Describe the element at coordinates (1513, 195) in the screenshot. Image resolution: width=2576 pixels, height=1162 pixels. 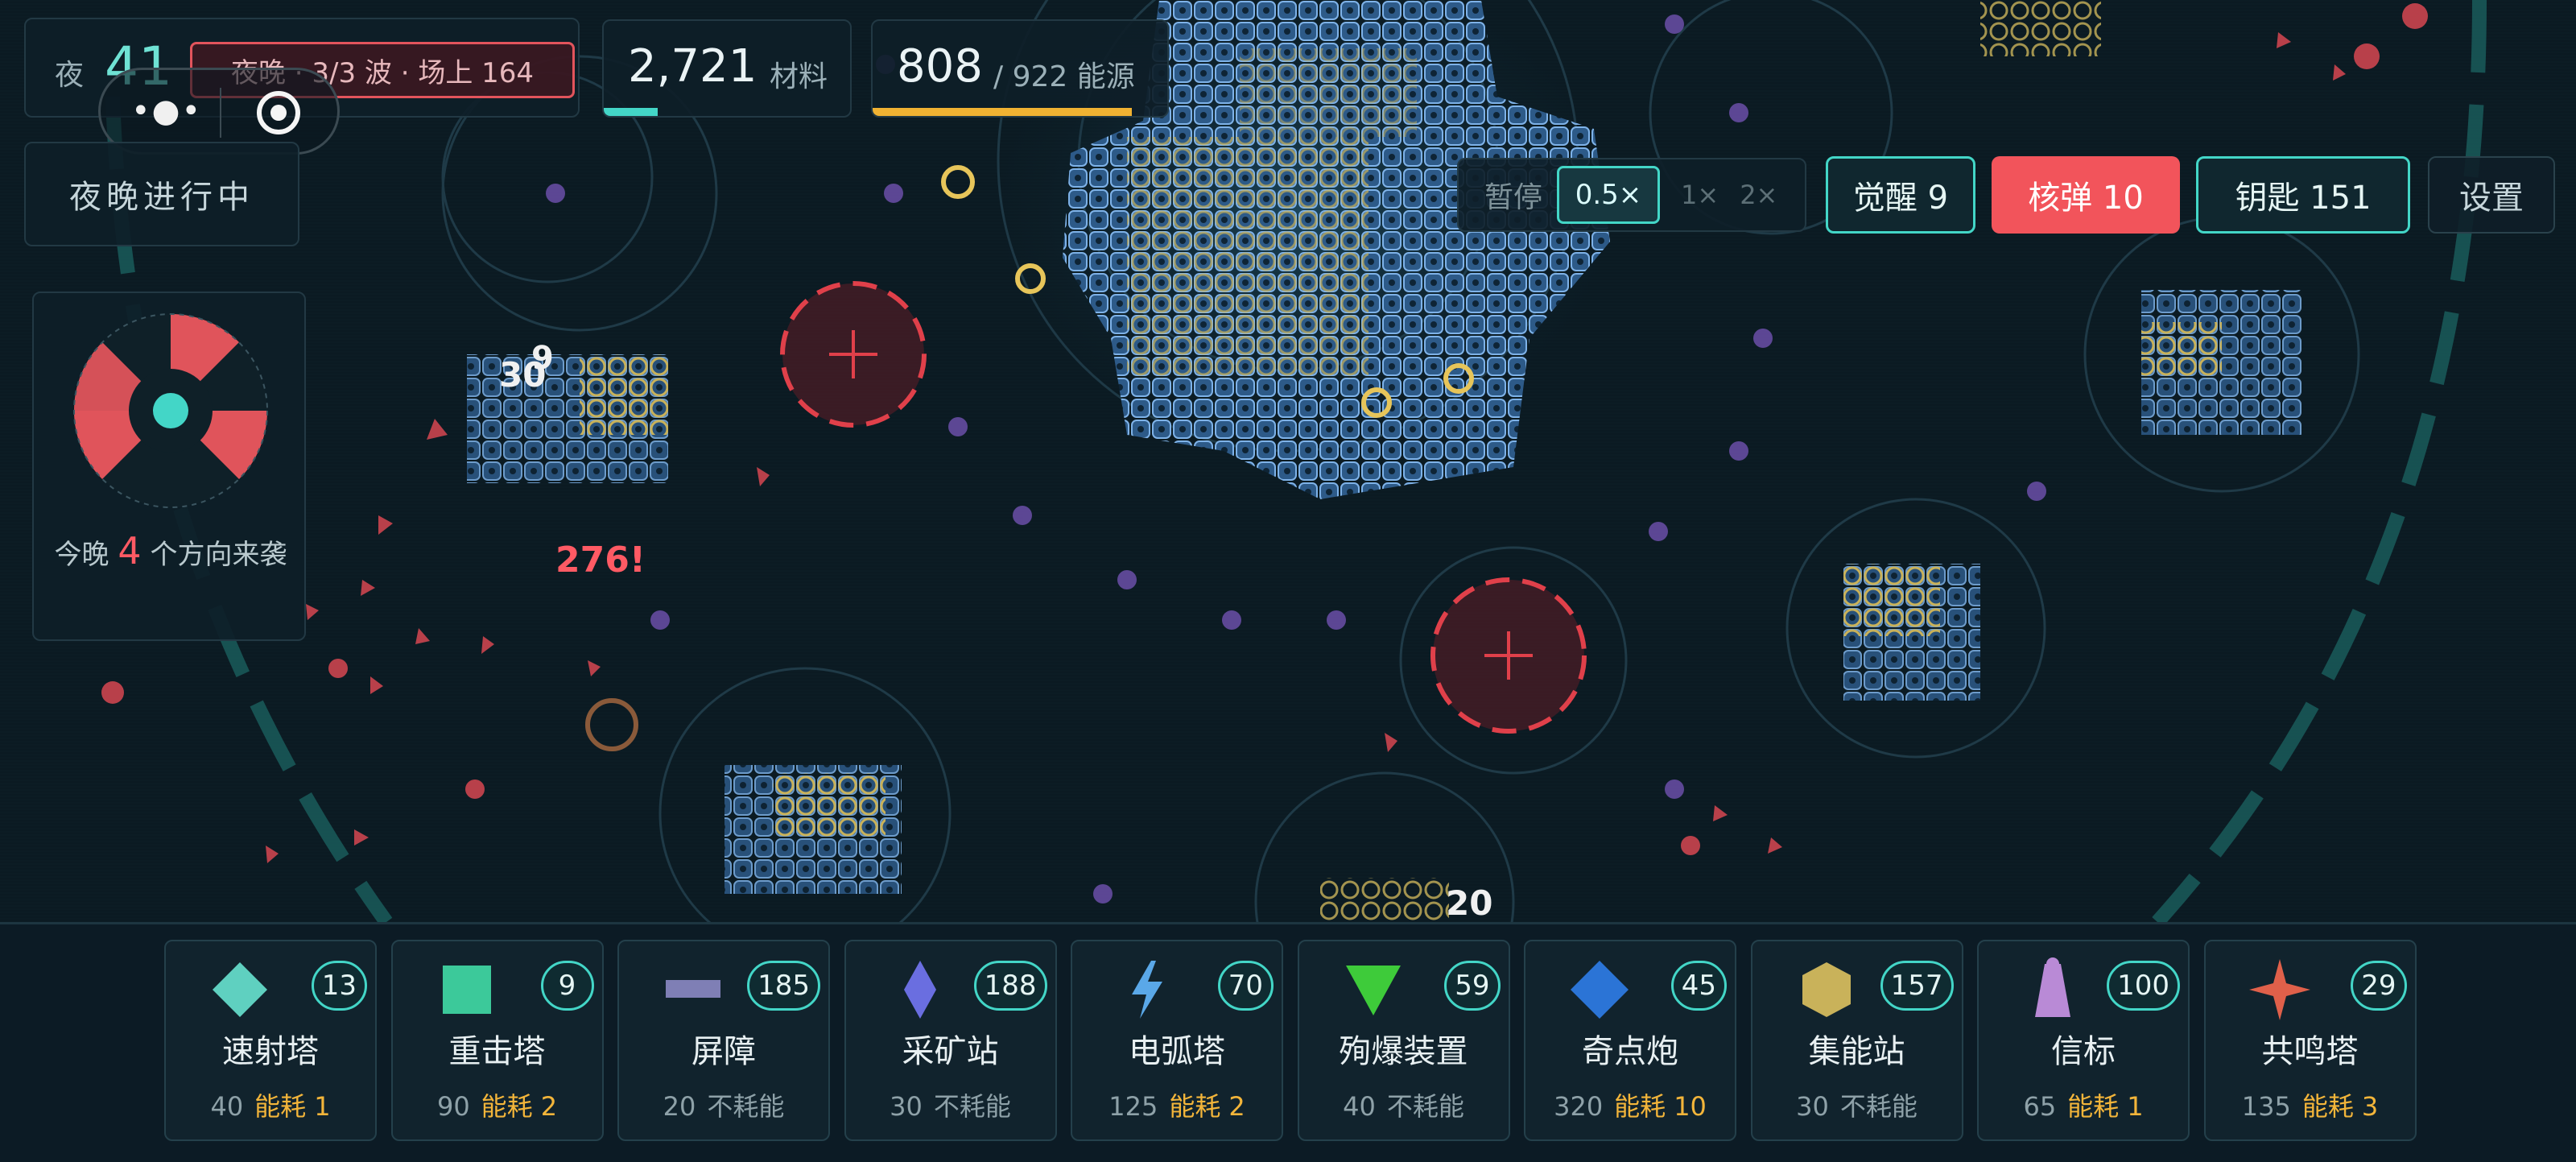
I see `pause-button: 暂停` at that location.